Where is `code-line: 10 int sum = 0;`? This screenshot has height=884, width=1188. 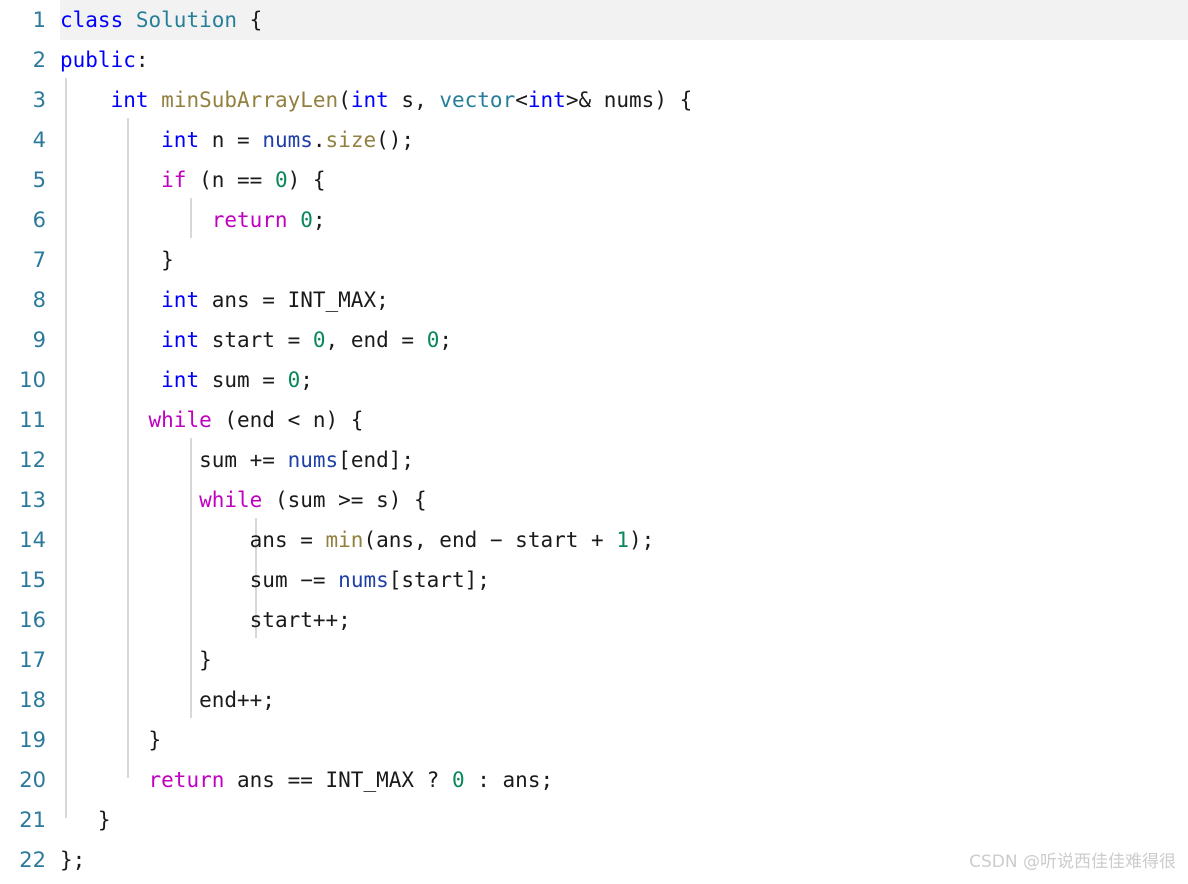 code-line: 10 int sum = 0; is located at coordinates (594, 380).